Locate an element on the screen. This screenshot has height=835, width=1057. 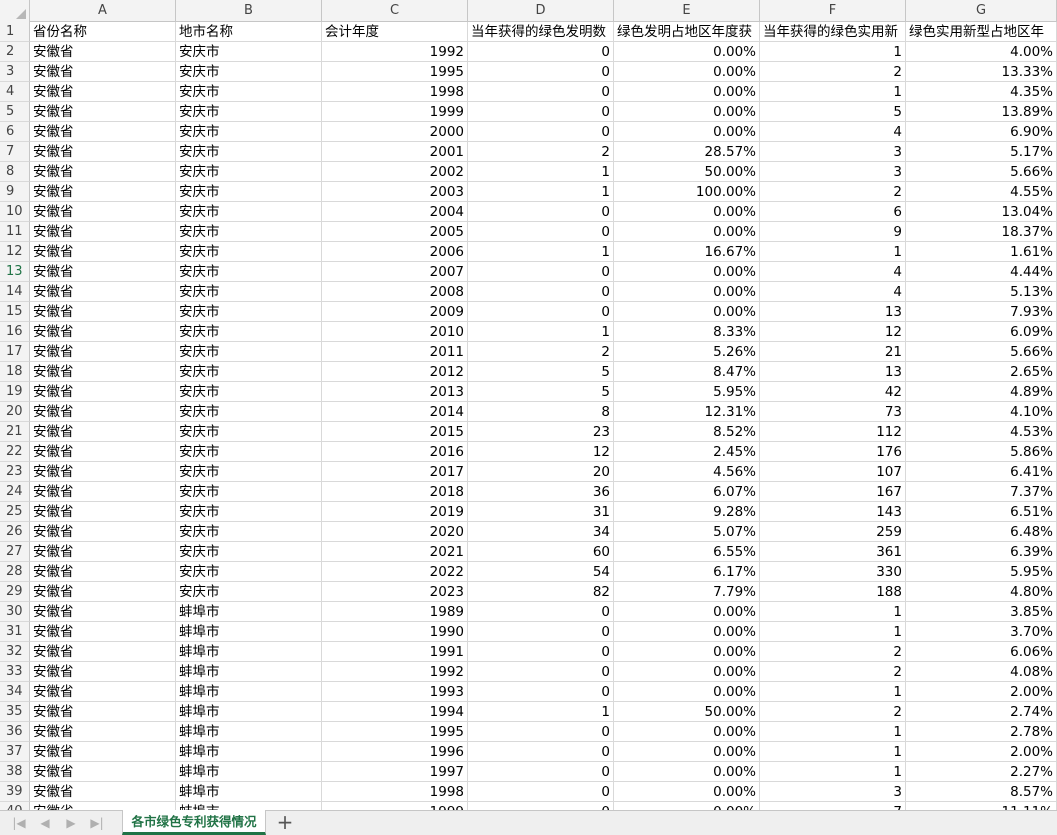
row-header: 17 is located at coordinates (15, 352).